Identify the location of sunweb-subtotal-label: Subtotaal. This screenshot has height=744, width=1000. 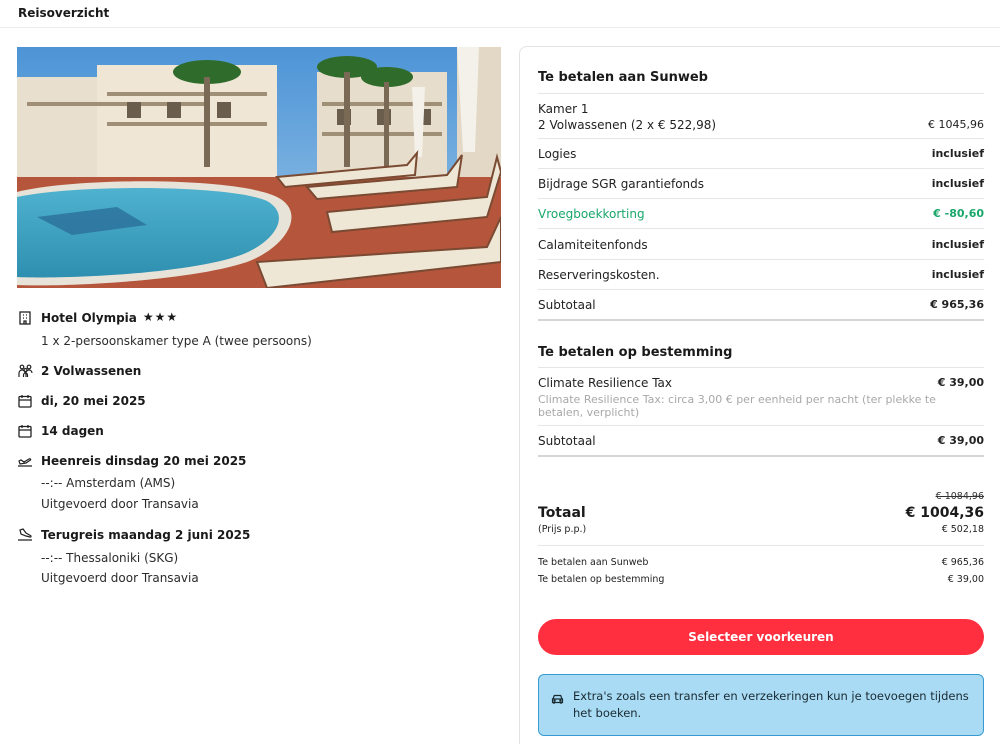
(567, 305).